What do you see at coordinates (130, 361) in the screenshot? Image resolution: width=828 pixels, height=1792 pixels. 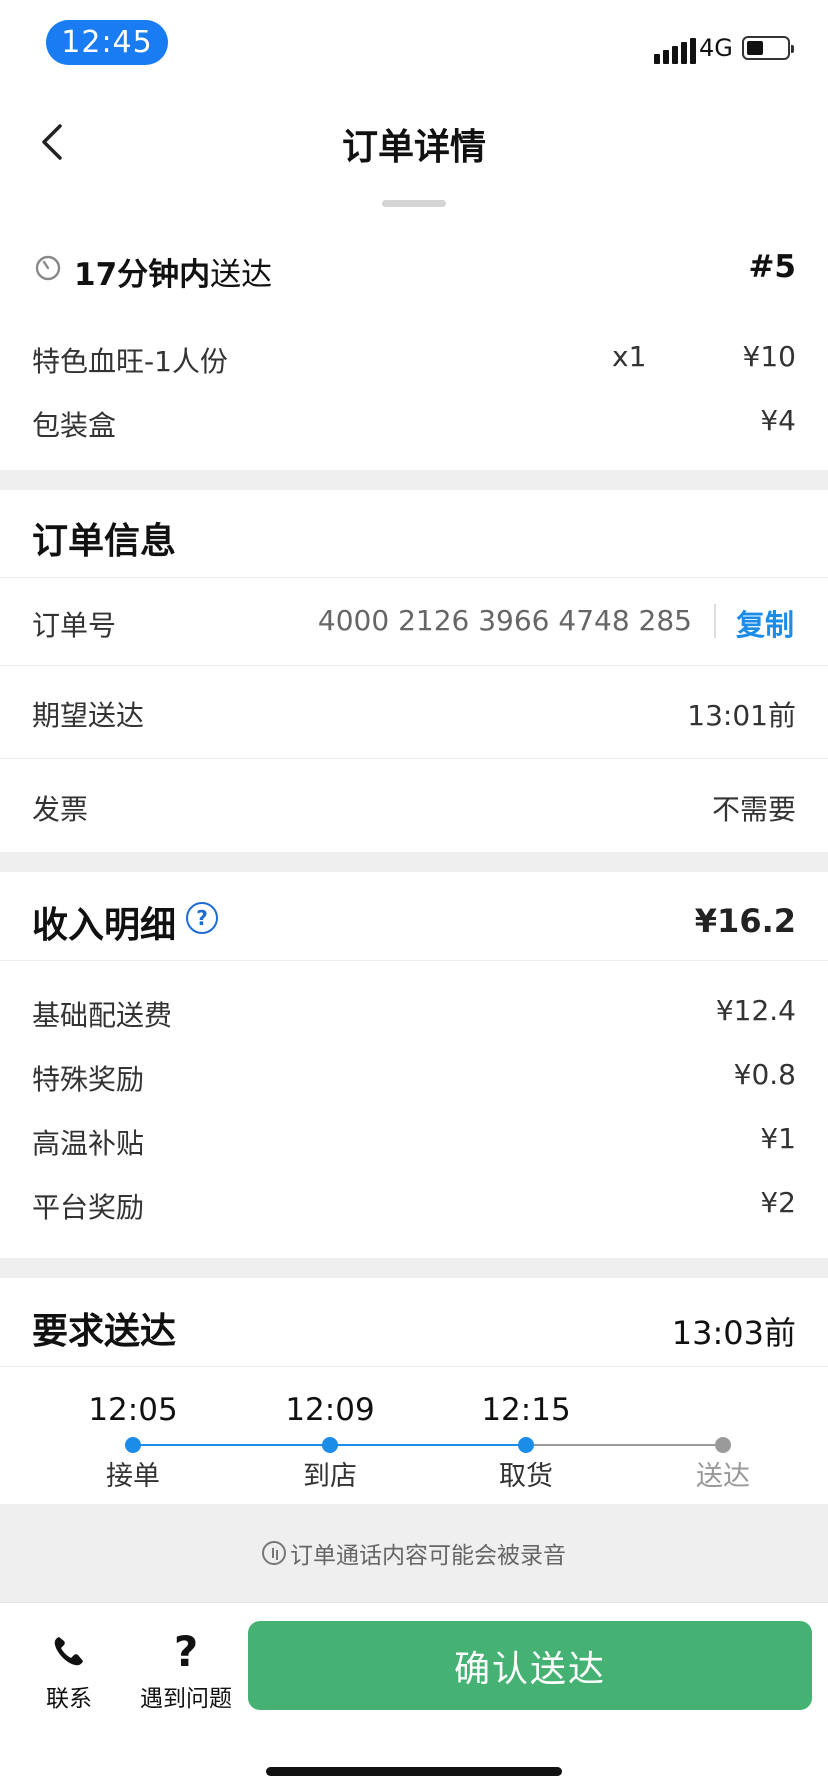 I see `item-name: 特色血旺-1人份` at bounding box center [130, 361].